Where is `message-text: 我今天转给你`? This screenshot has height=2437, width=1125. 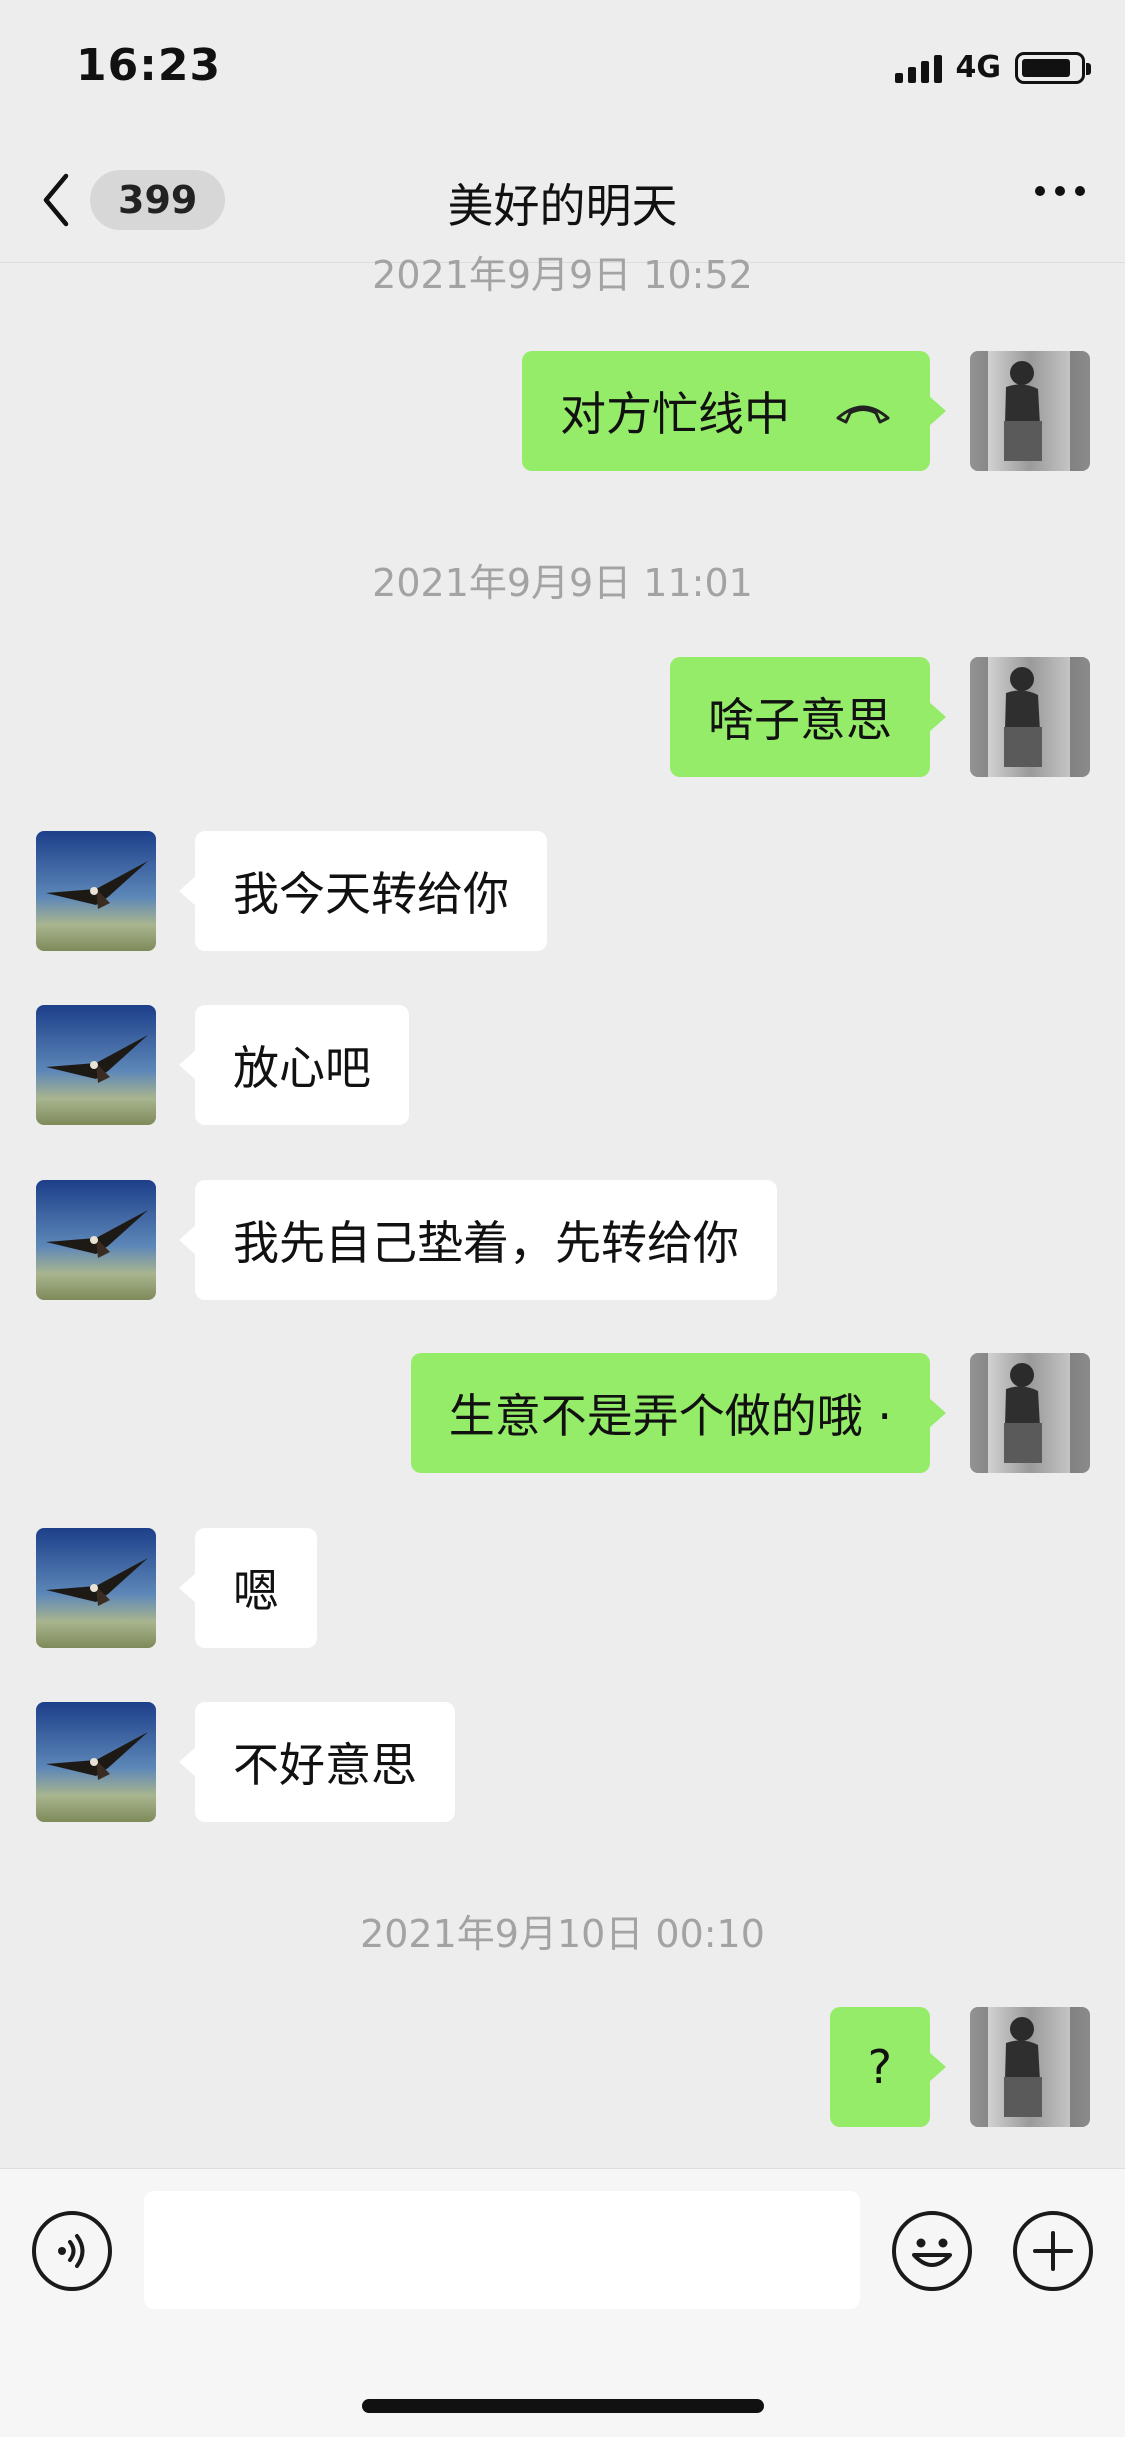
message-text: 我今天转给你 is located at coordinates (371, 894).